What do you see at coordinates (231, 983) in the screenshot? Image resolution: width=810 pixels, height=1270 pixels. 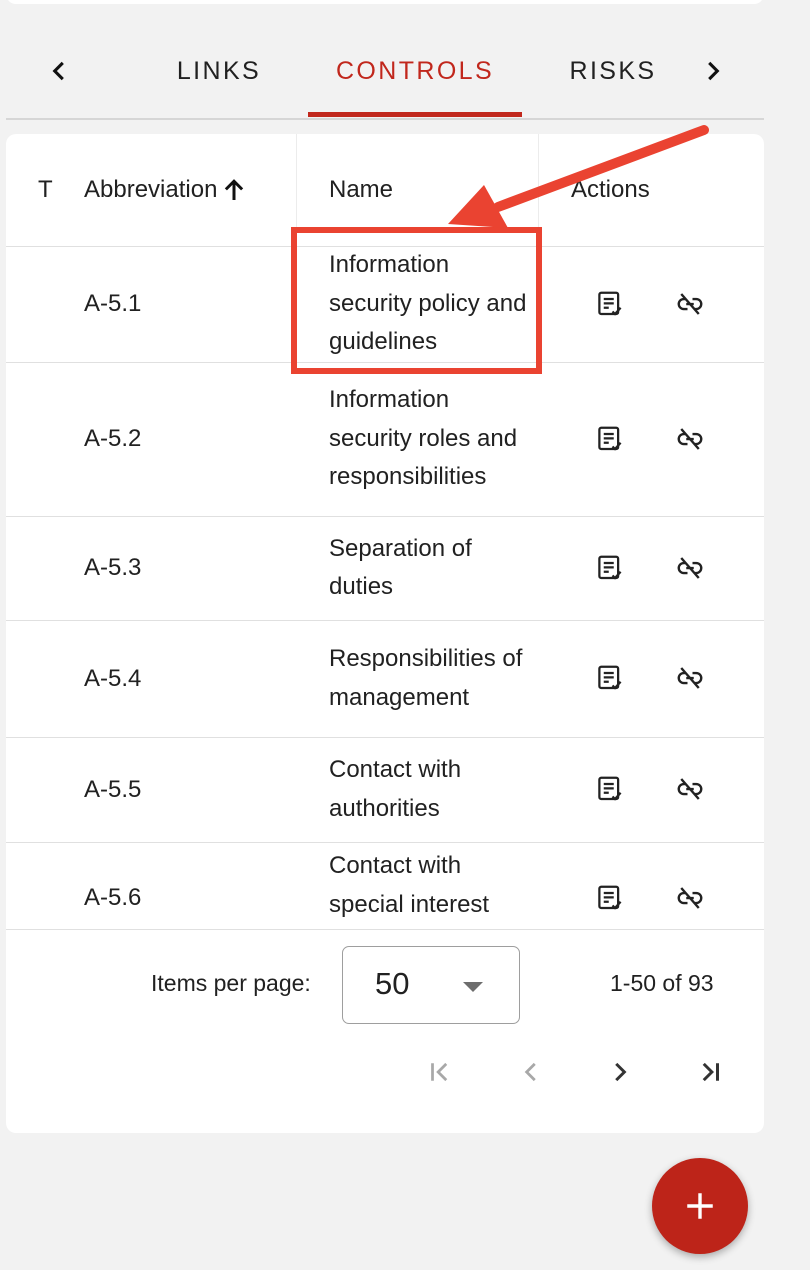 I see `items-per-page-label: Items per page:` at bounding box center [231, 983].